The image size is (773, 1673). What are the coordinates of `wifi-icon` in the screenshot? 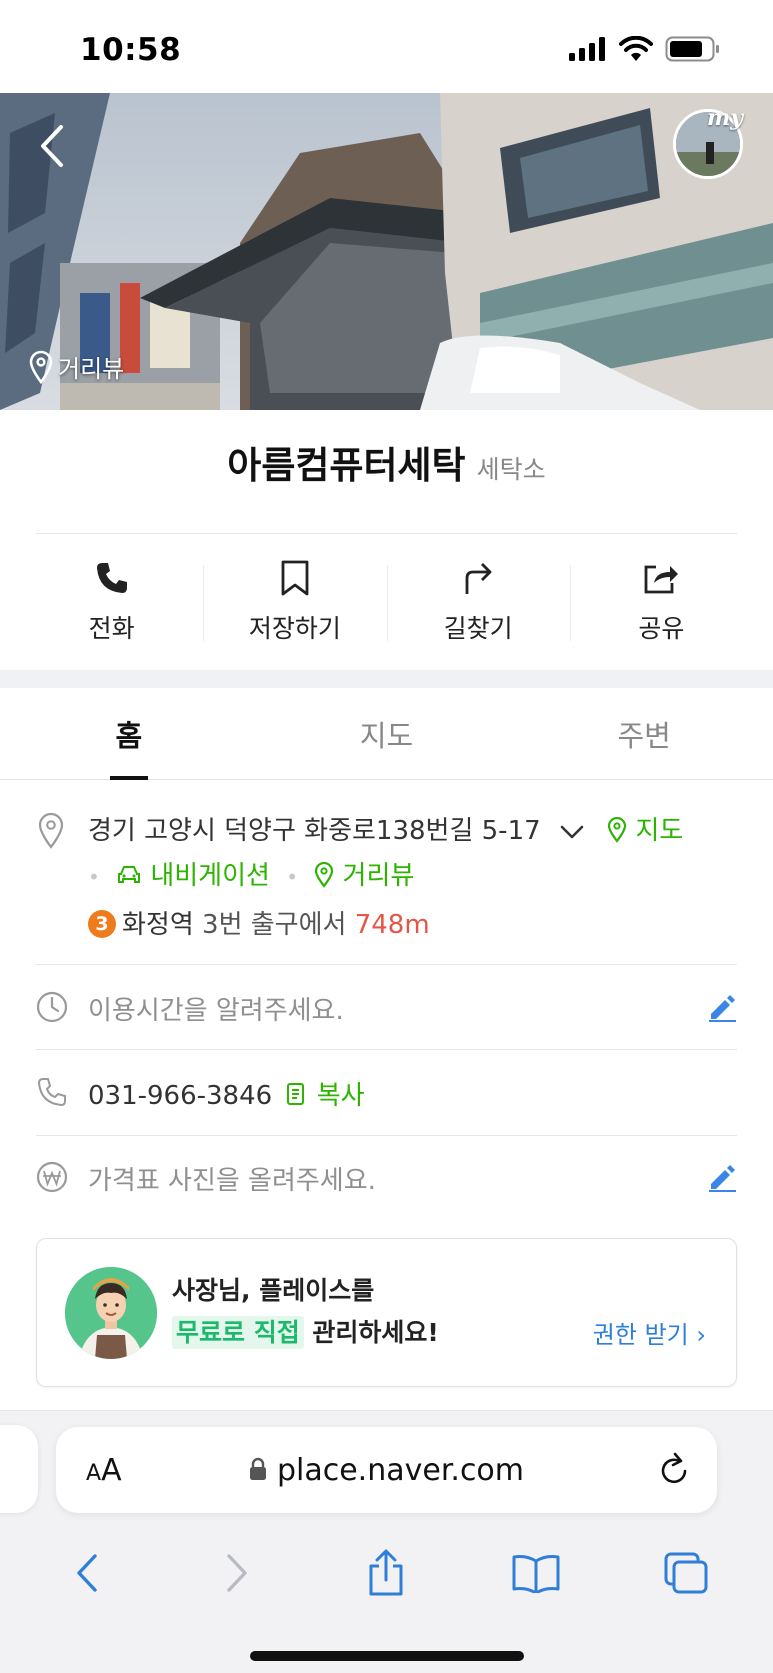 It's located at (636, 48).